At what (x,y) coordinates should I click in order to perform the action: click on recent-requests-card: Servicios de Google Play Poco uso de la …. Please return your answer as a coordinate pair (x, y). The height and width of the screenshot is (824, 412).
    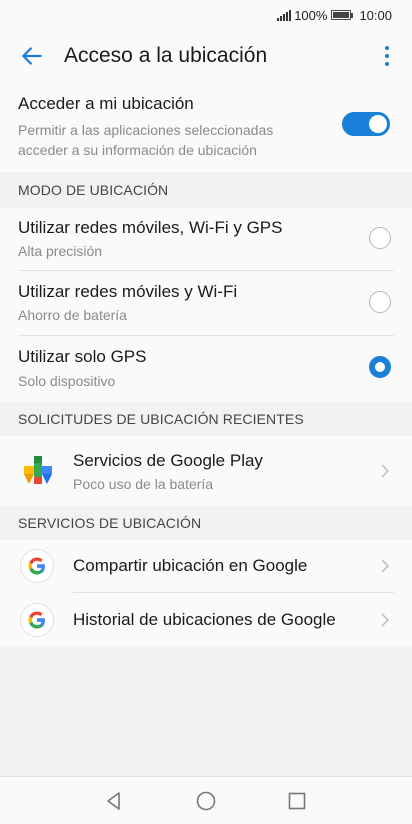
    Looking at the image, I should click on (206, 471).